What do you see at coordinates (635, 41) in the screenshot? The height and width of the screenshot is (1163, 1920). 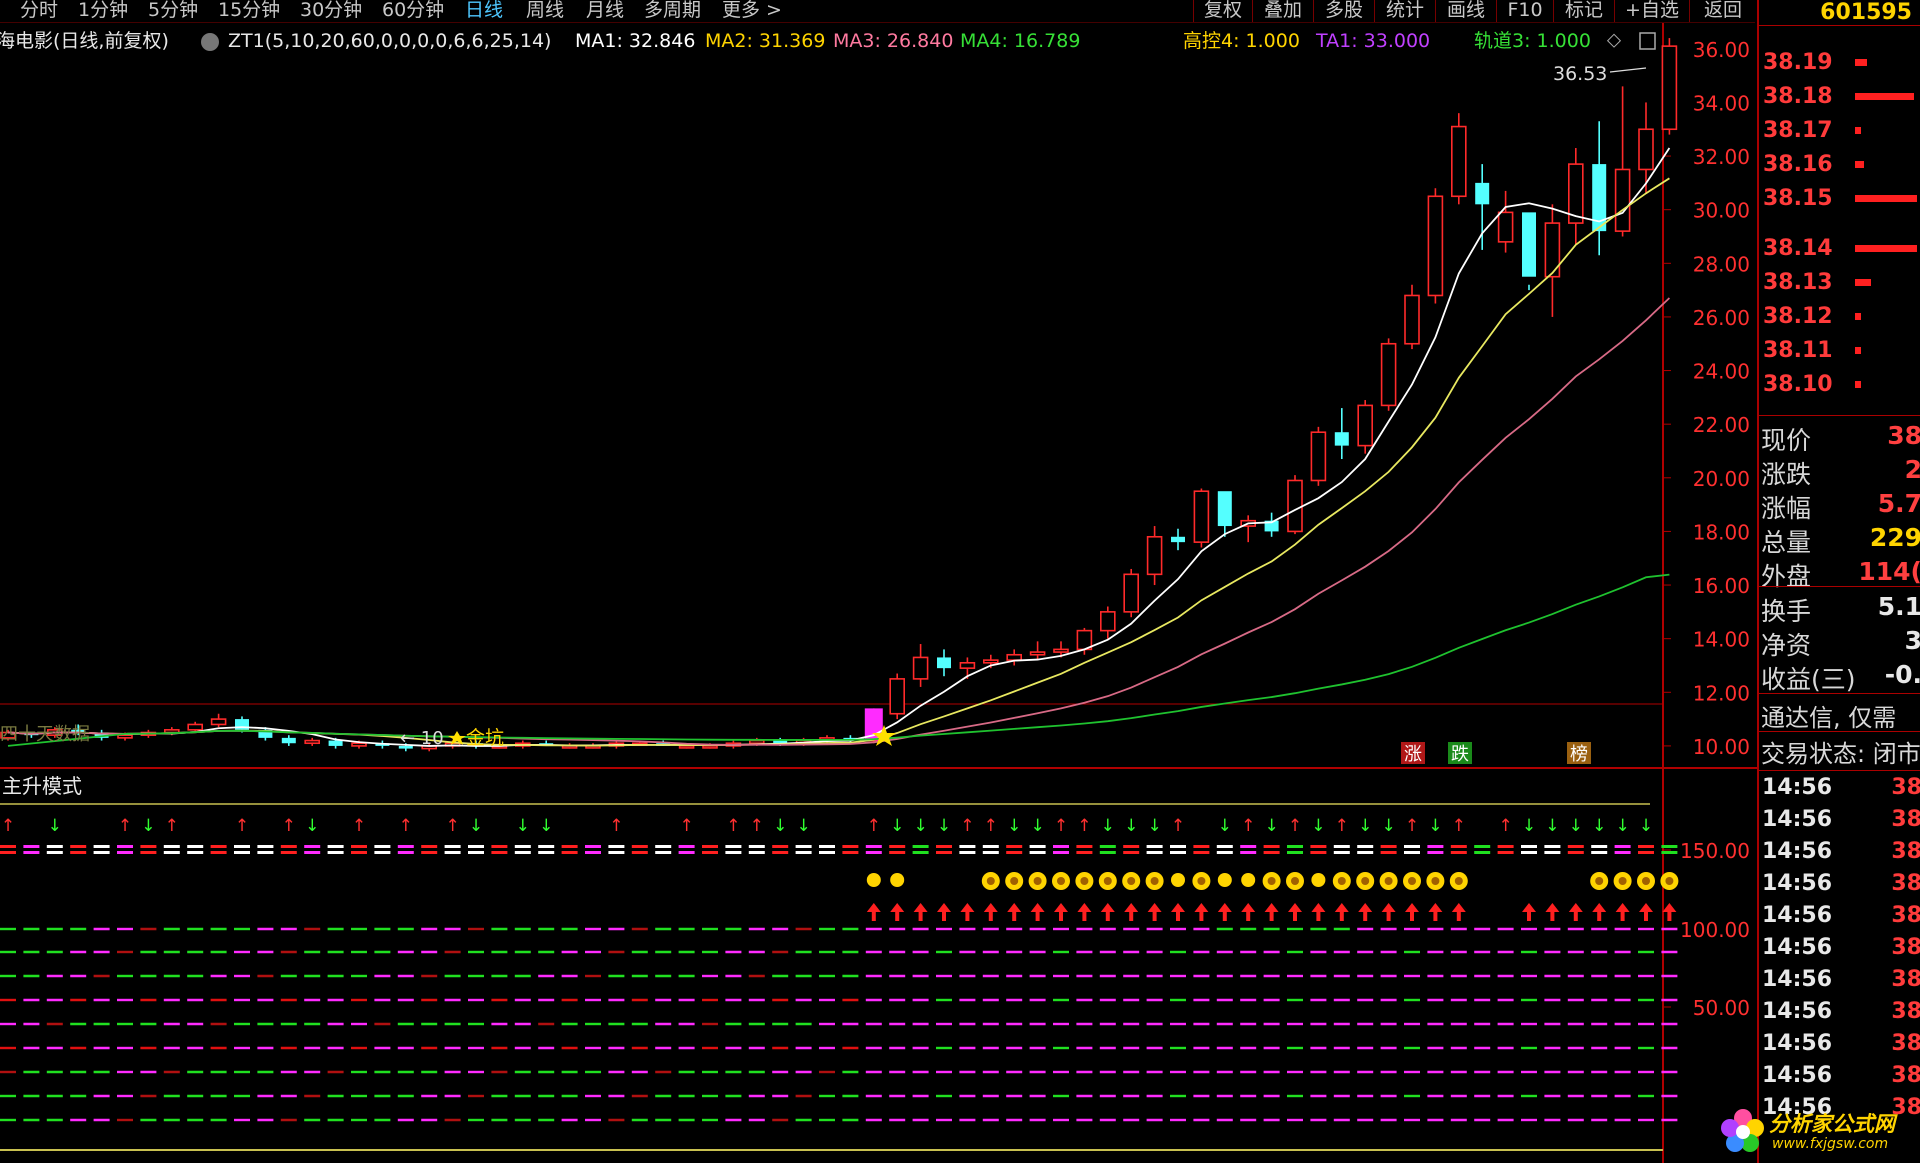 I see `ma1-label: MA1: 32.846` at bounding box center [635, 41].